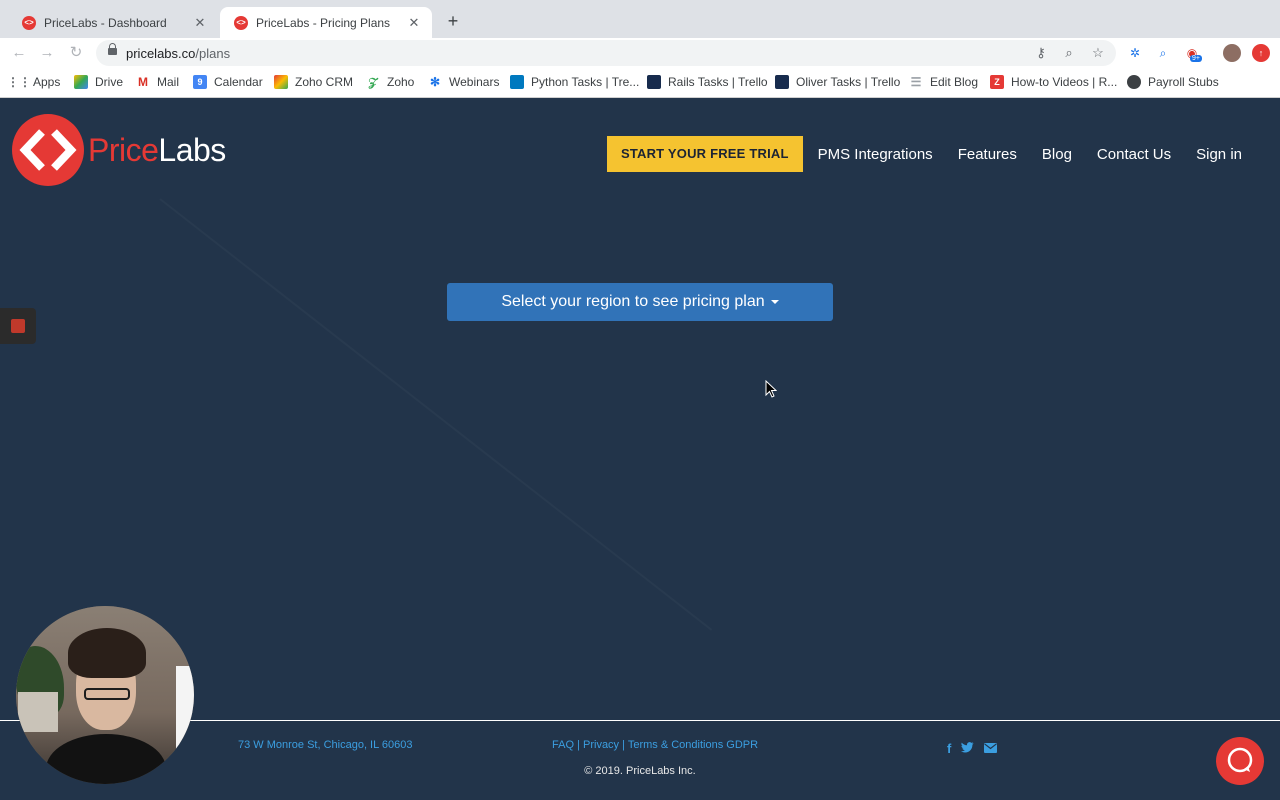 Image resolution: width=1280 pixels, height=800 pixels. Describe the element at coordinates (1134, 154) in the screenshot. I see `nav-contact-us: Contact Us` at that location.